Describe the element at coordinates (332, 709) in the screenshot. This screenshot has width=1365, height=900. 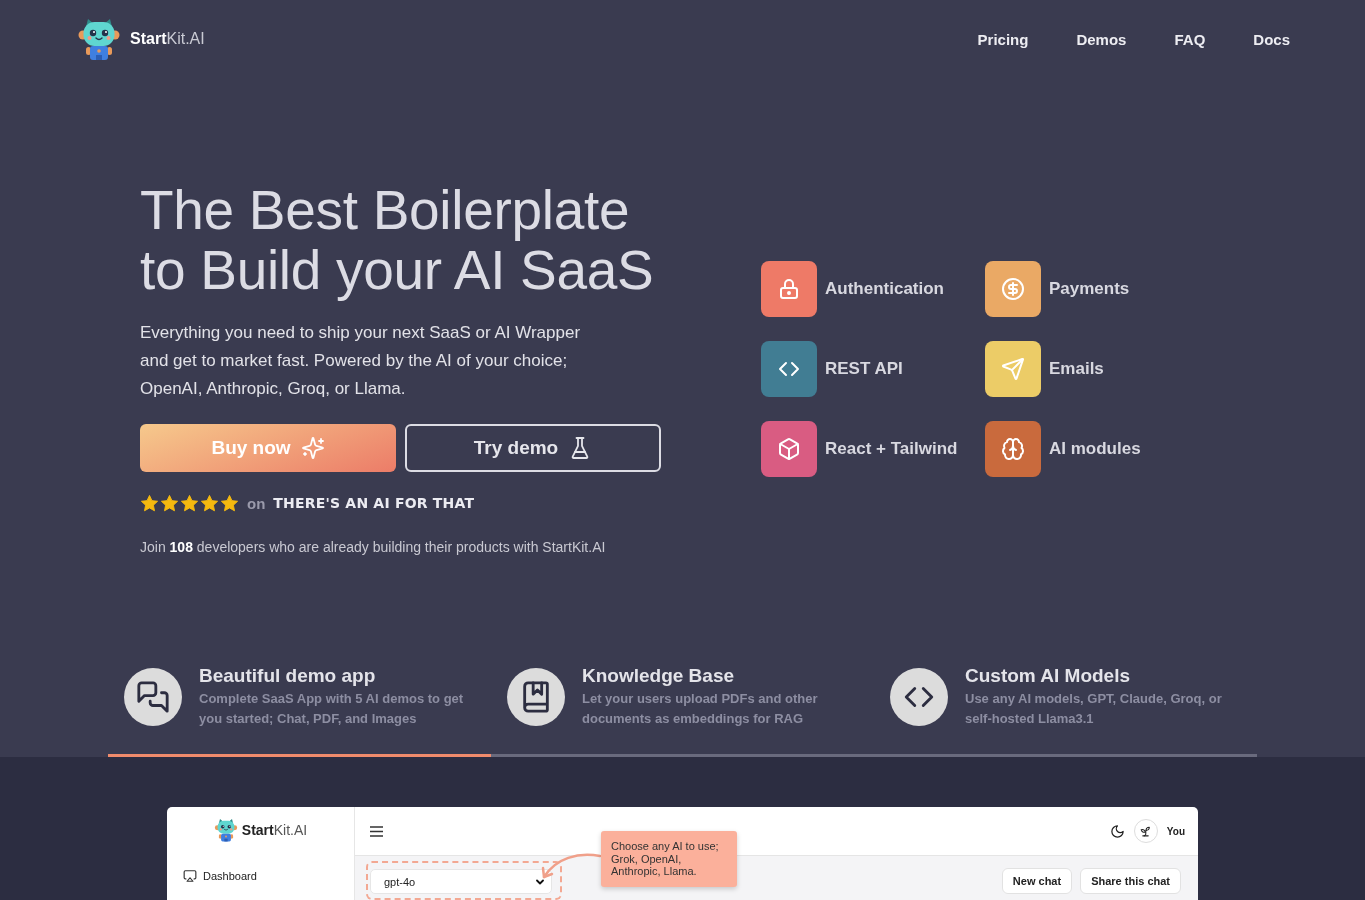
I see `tab-description: Complete SaaS App with 5 AI demos to get you started; Chat, PDF, and Images` at that location.